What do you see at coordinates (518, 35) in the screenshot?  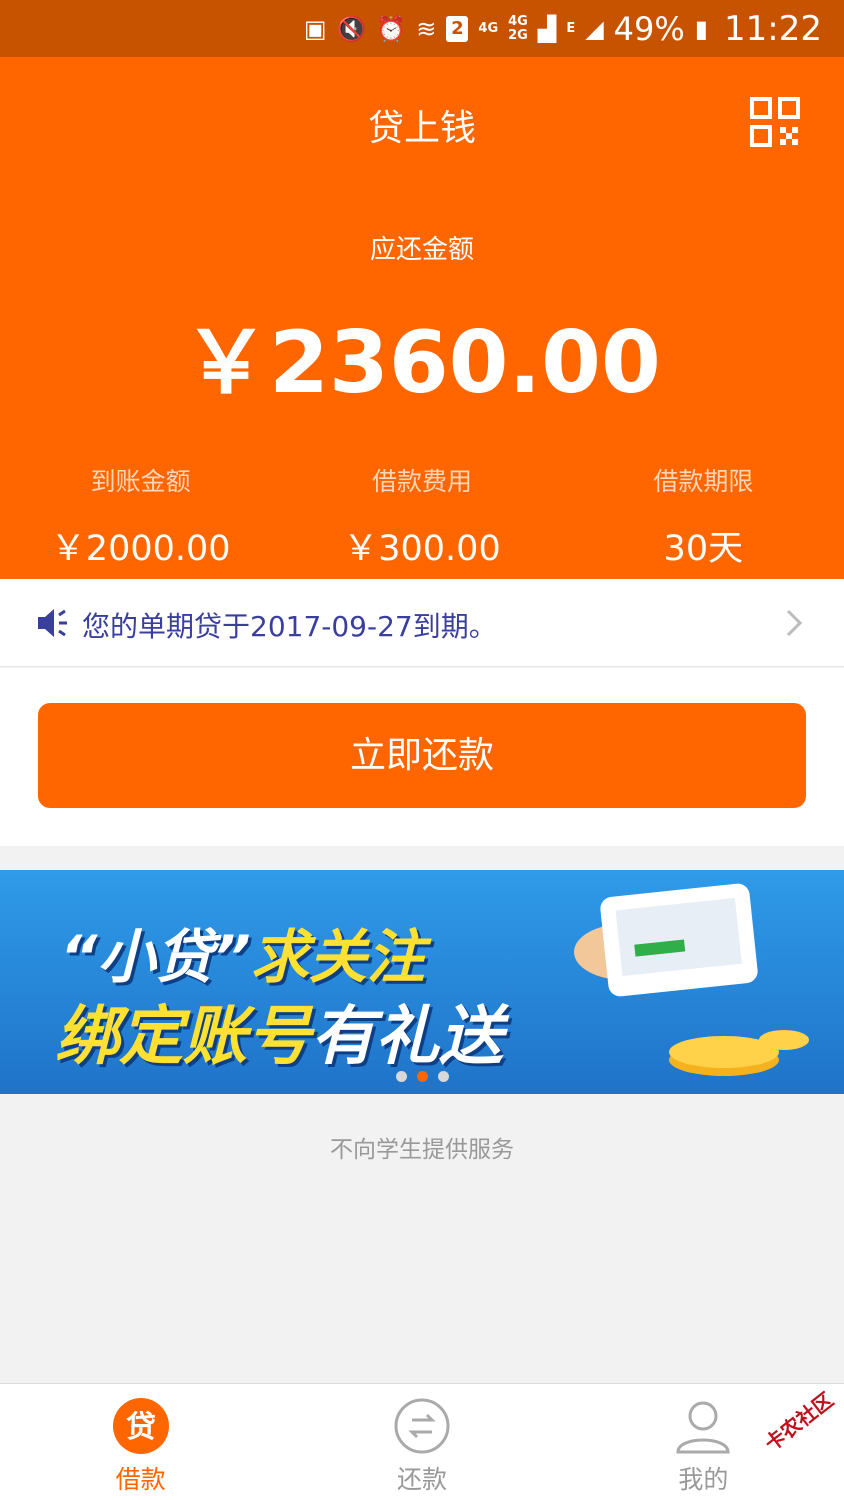 I see `network-type-2b: 2G` at bounding box center [518, 35].